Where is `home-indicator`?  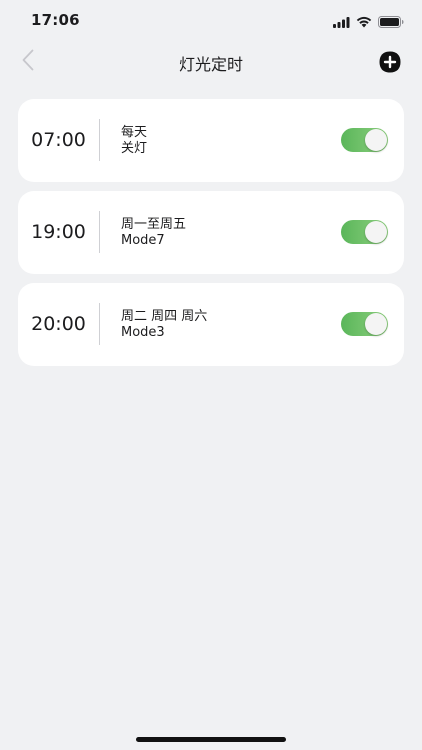
home-indicator is located at coordinates (211, 739).